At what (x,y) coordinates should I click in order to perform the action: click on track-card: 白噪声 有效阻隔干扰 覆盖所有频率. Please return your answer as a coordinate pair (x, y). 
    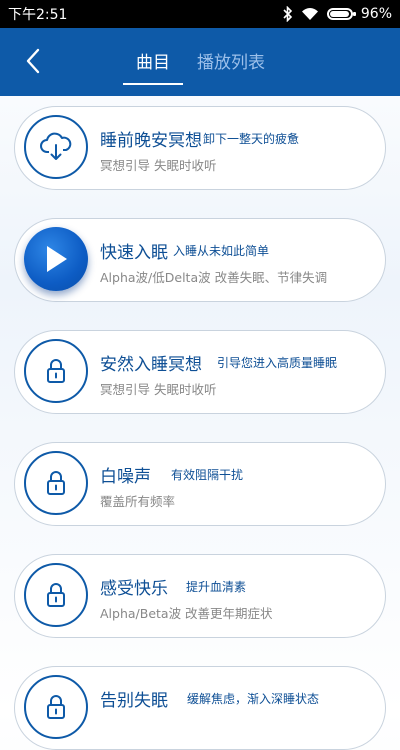
    Looking at the image, I should click on (200, 484).